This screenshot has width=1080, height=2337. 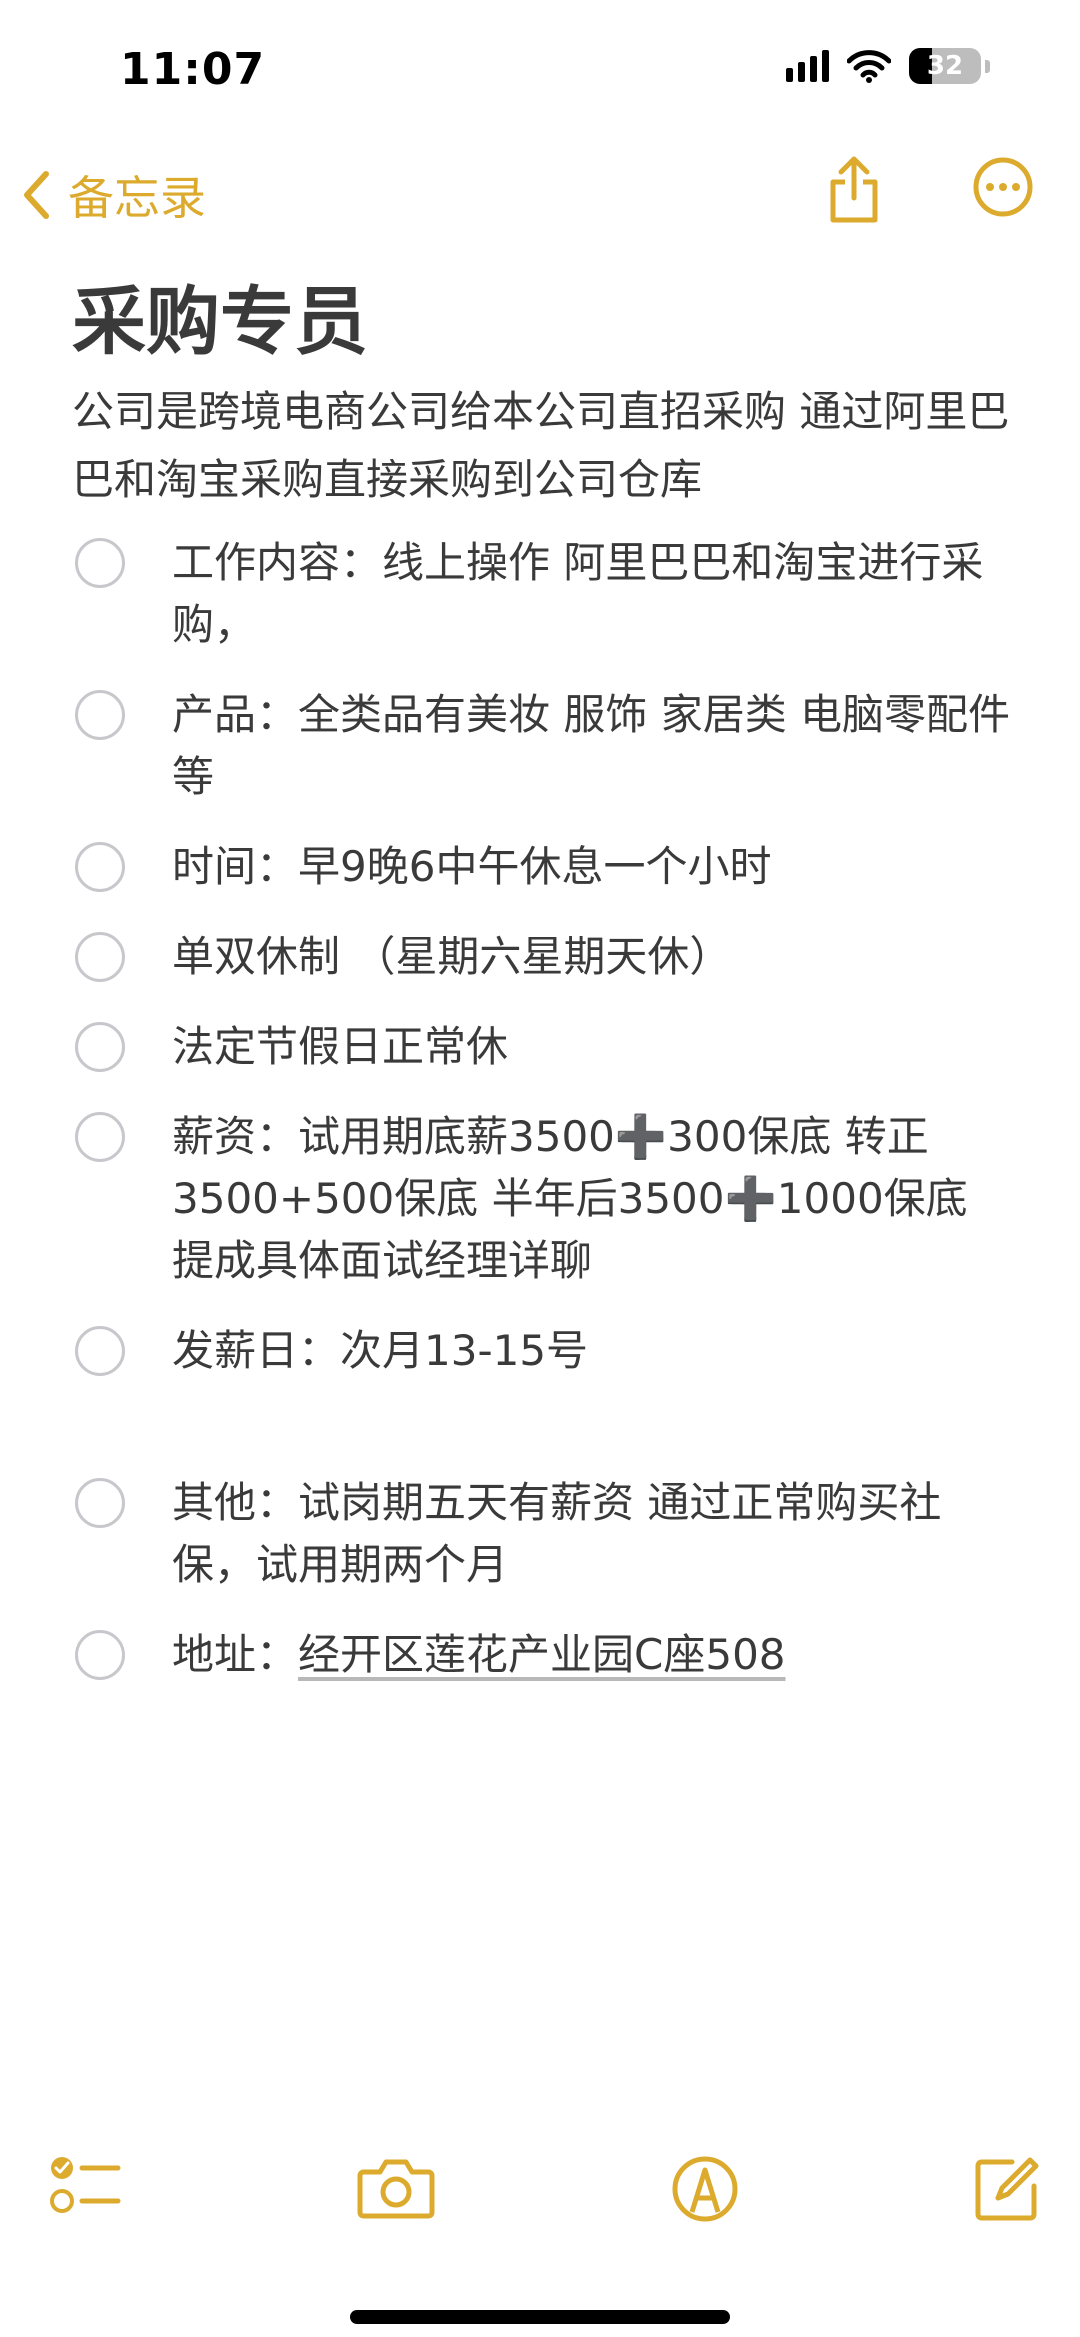 I want to click on share-icon, so click(x=854, y=189).